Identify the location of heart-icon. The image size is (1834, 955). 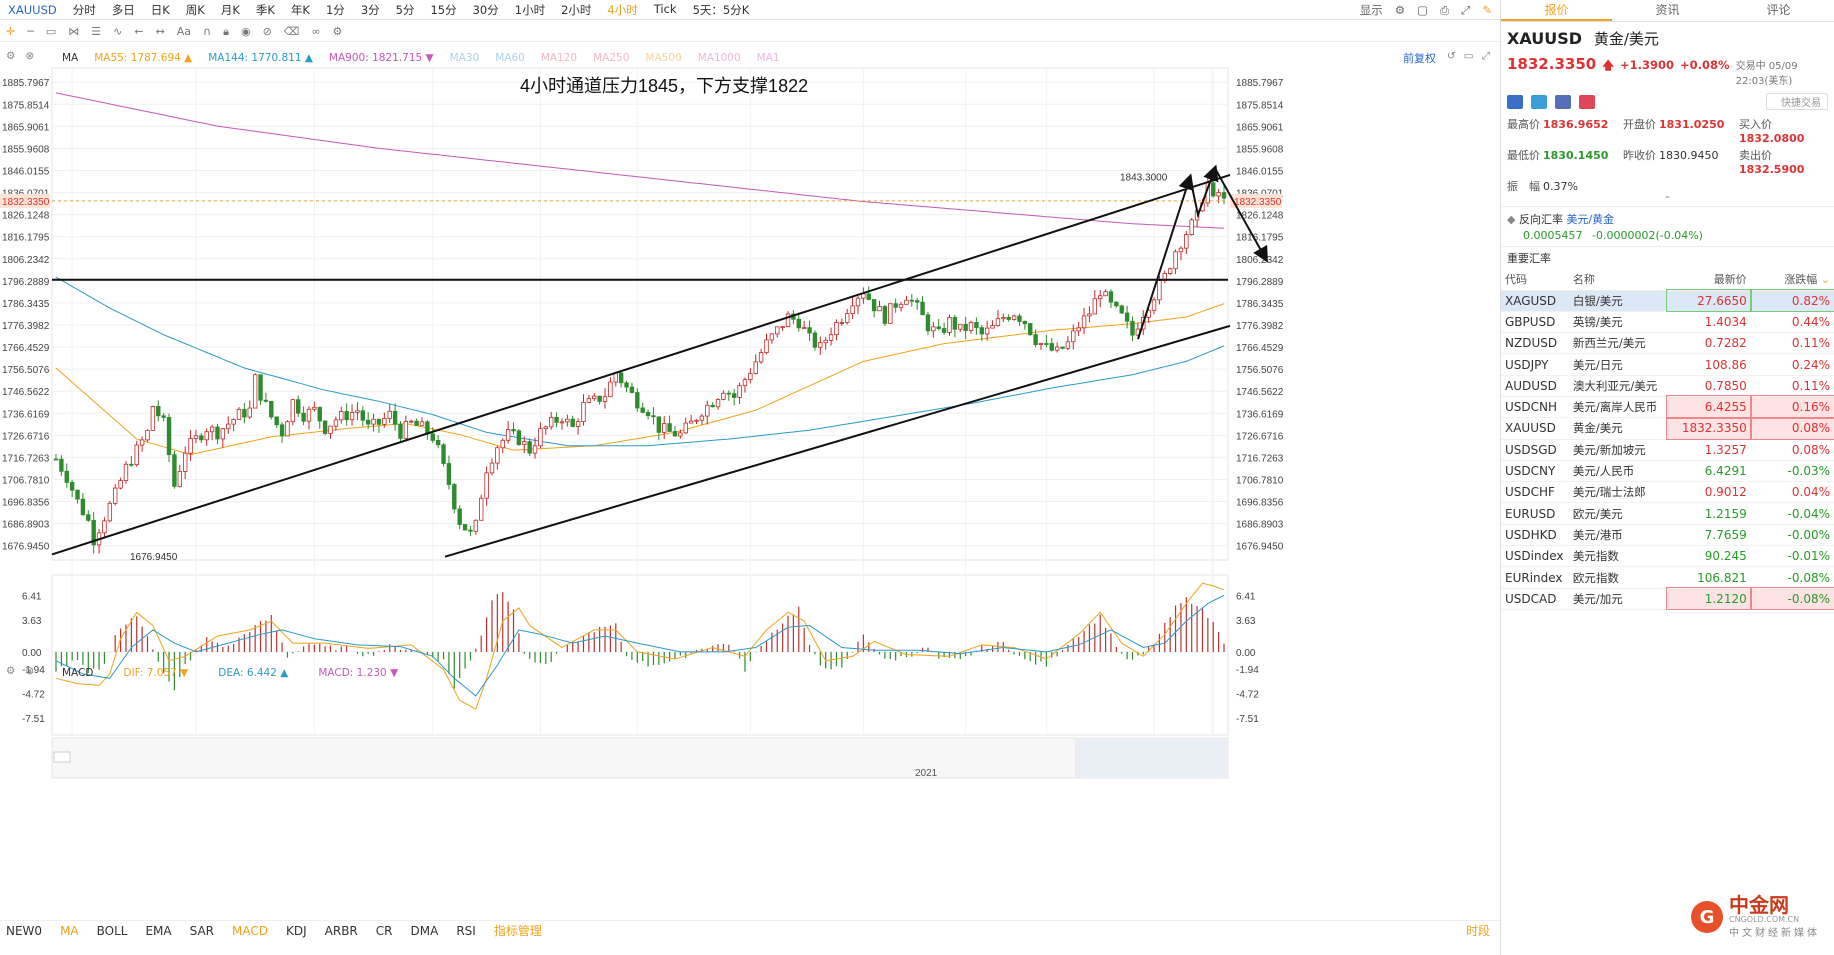
(1587, 101).